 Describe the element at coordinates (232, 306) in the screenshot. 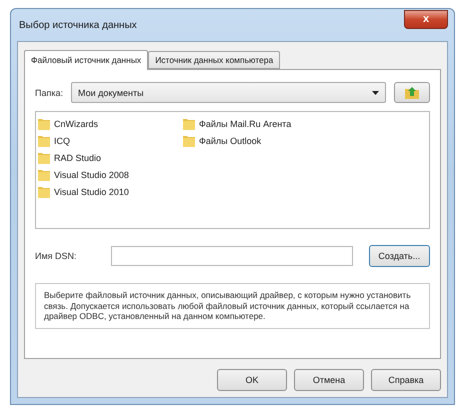

I see `description-text: Выберите файловый источник данных, описывающий драйвер, с которым нужно установить связь. Допускается использовать любой файловый источник данных, который ссылается на драйвер ODBC, установленный на данном компьютере.` at that location.